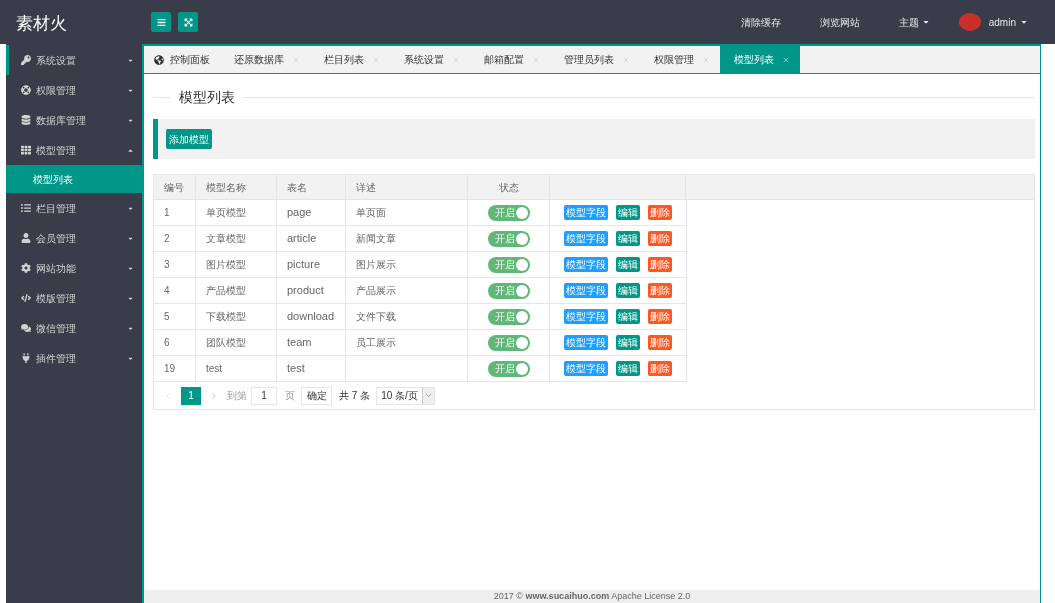 The height and width of the screenshot is (603, 1055). I want to click on sidebar-item: 权限管理, so click(74, 90).